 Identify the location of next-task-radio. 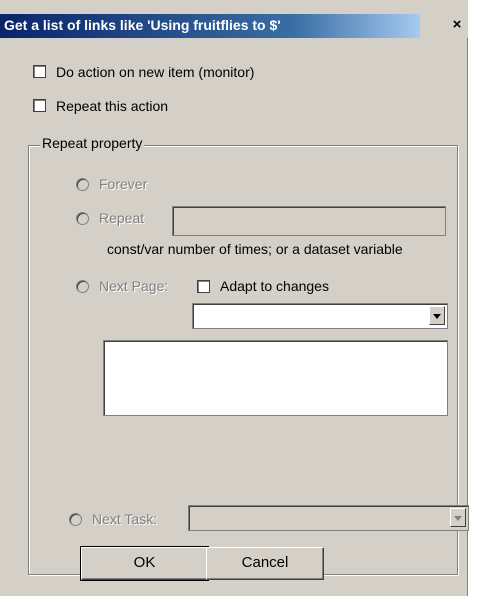
(75, 519).